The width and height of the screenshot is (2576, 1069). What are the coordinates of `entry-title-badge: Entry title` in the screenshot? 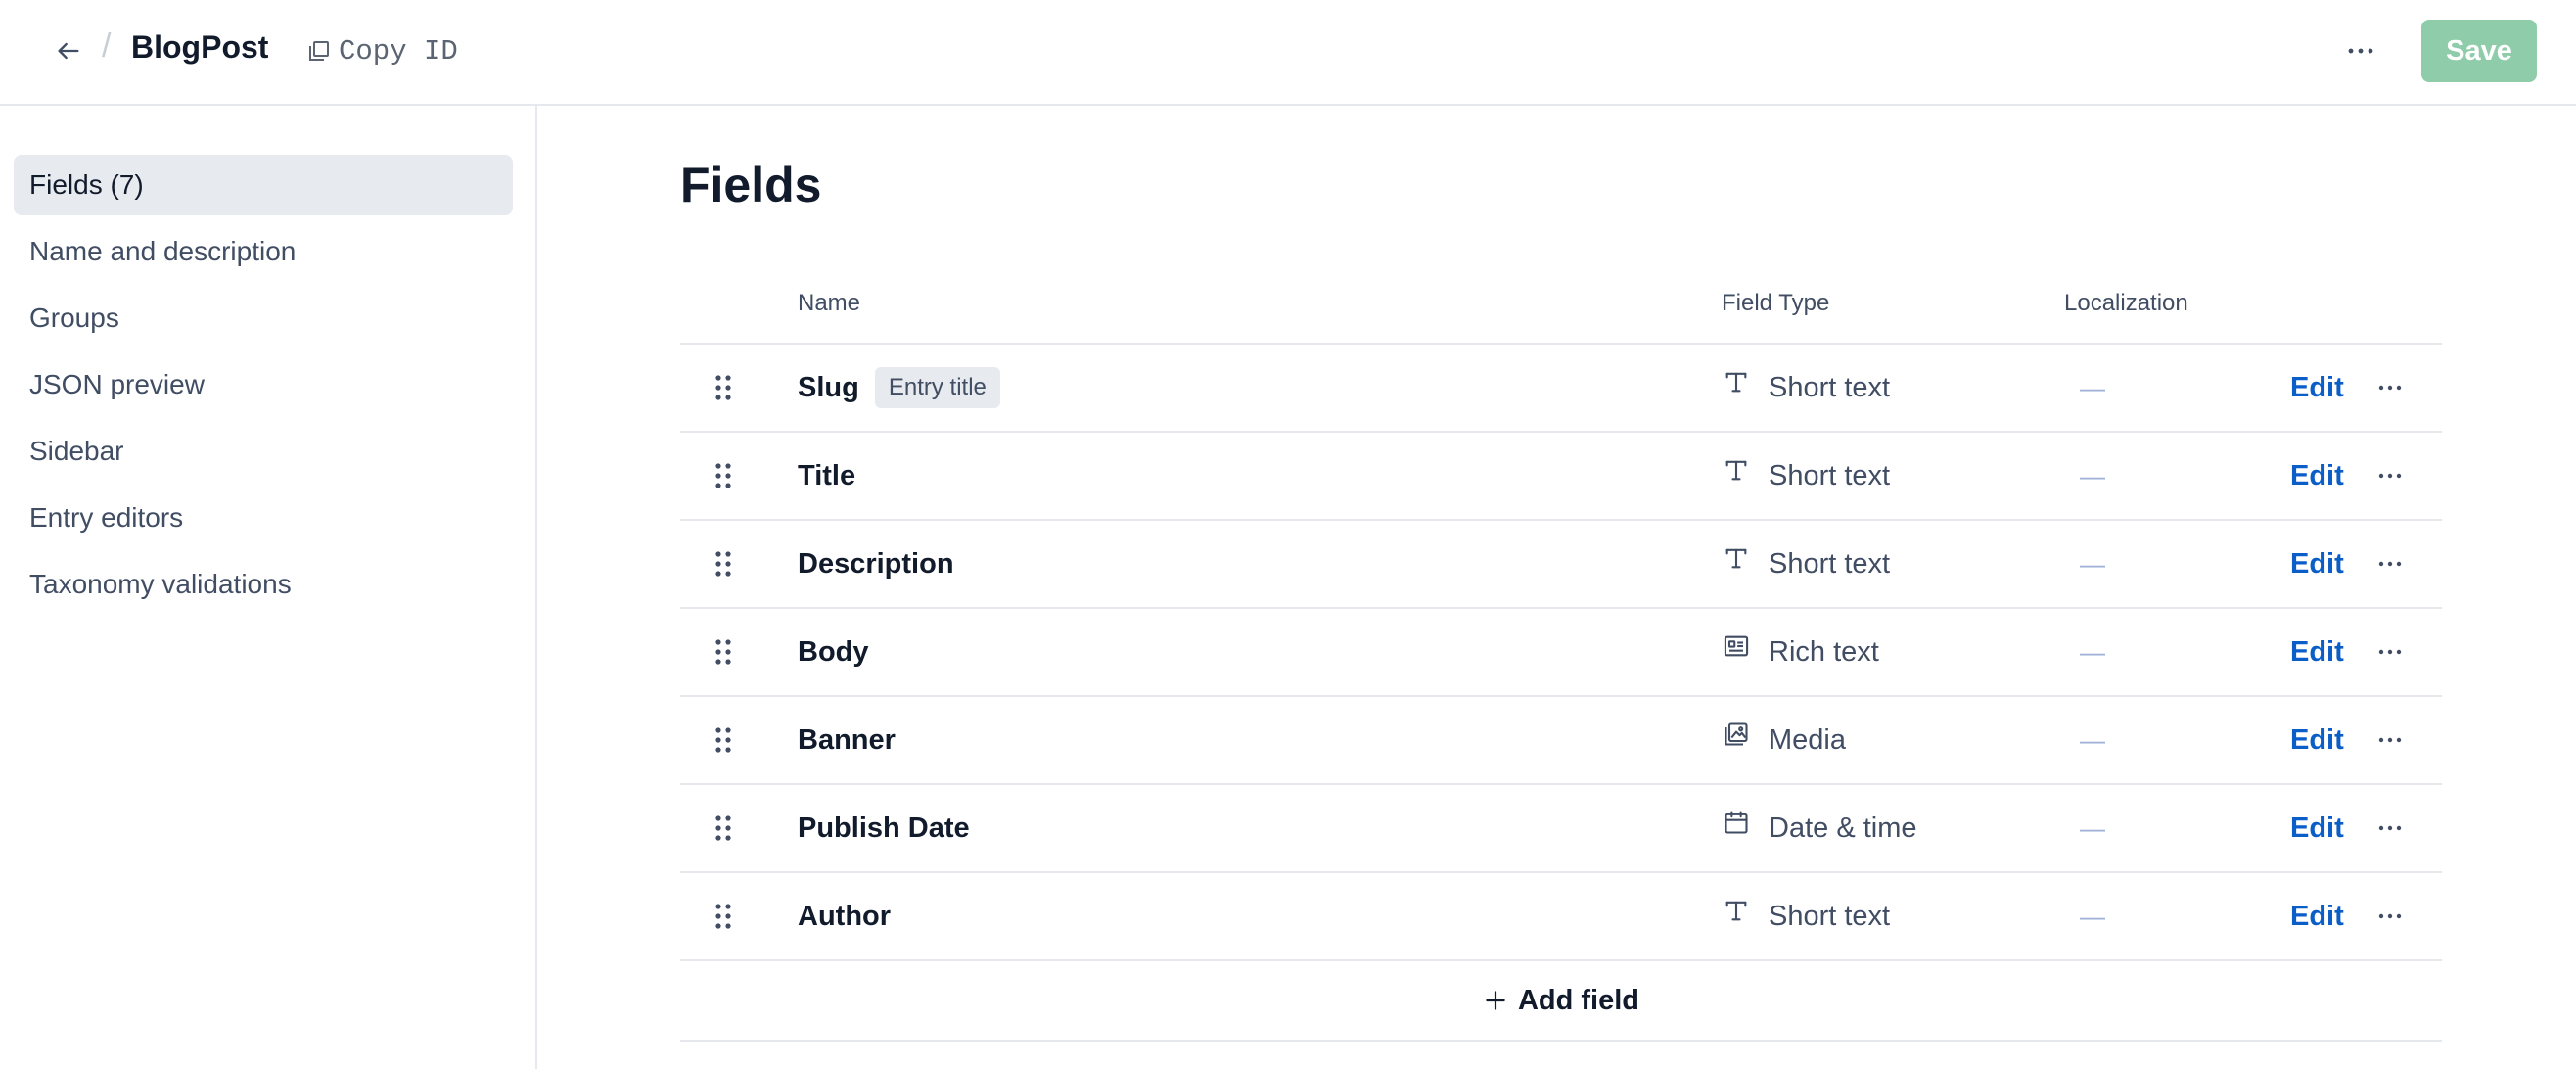 It's located at (937, 387).